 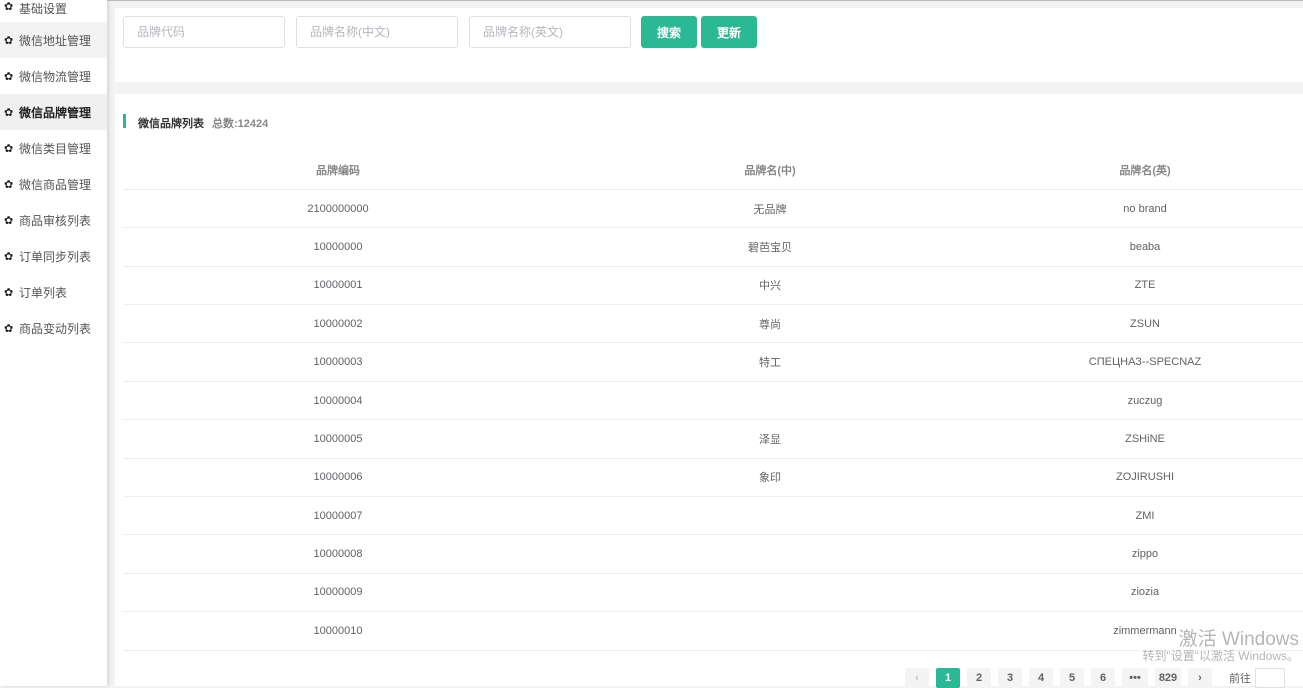 I want to click on sidebar-item-label: 微信品牌管理, so click(x=55, y=112).